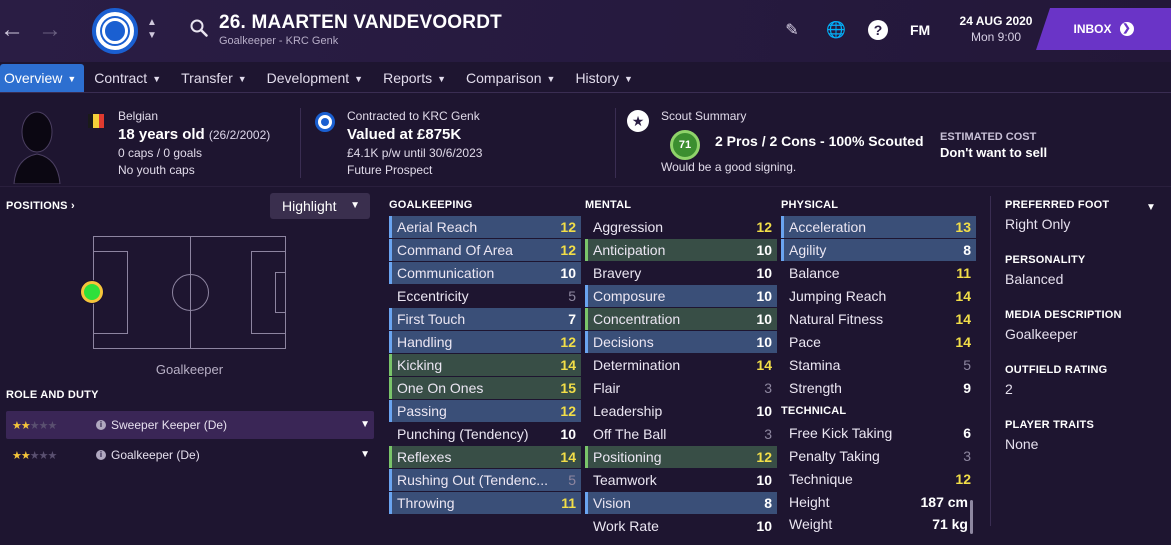 The height and width of the screenshot is (545, 1171). I want to click on attribute-row: Eccentricity 5, so click(485, 296).